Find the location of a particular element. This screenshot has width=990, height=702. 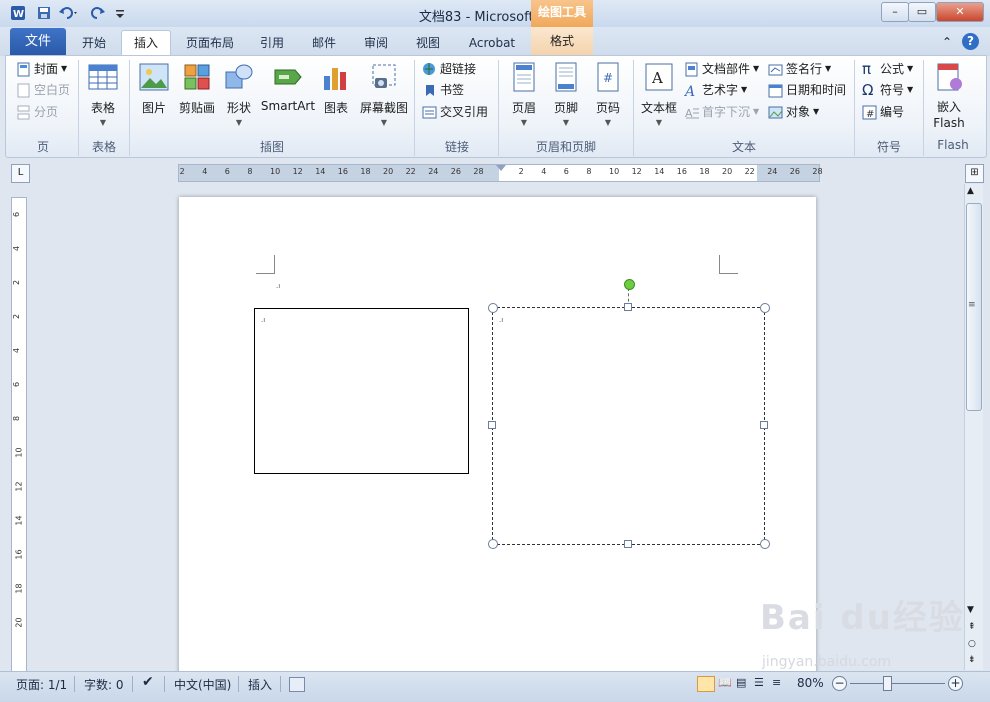

tab-acrobat: Acrobat is located at coordinates (492, 43).